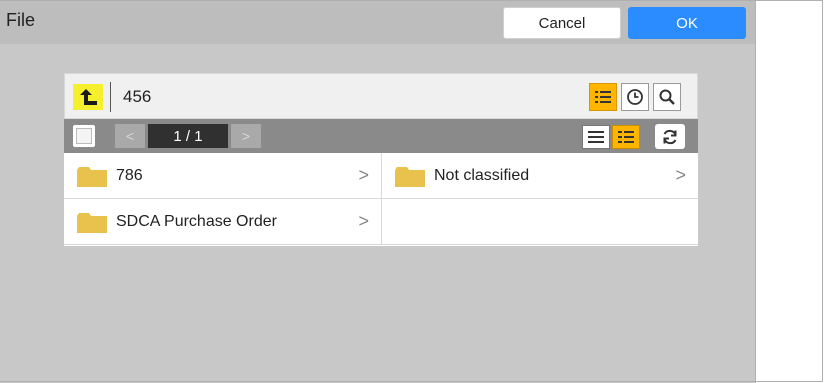 The height and width of the screenshot is (383, 824). I want to click on search-icon, so click(667, 97).